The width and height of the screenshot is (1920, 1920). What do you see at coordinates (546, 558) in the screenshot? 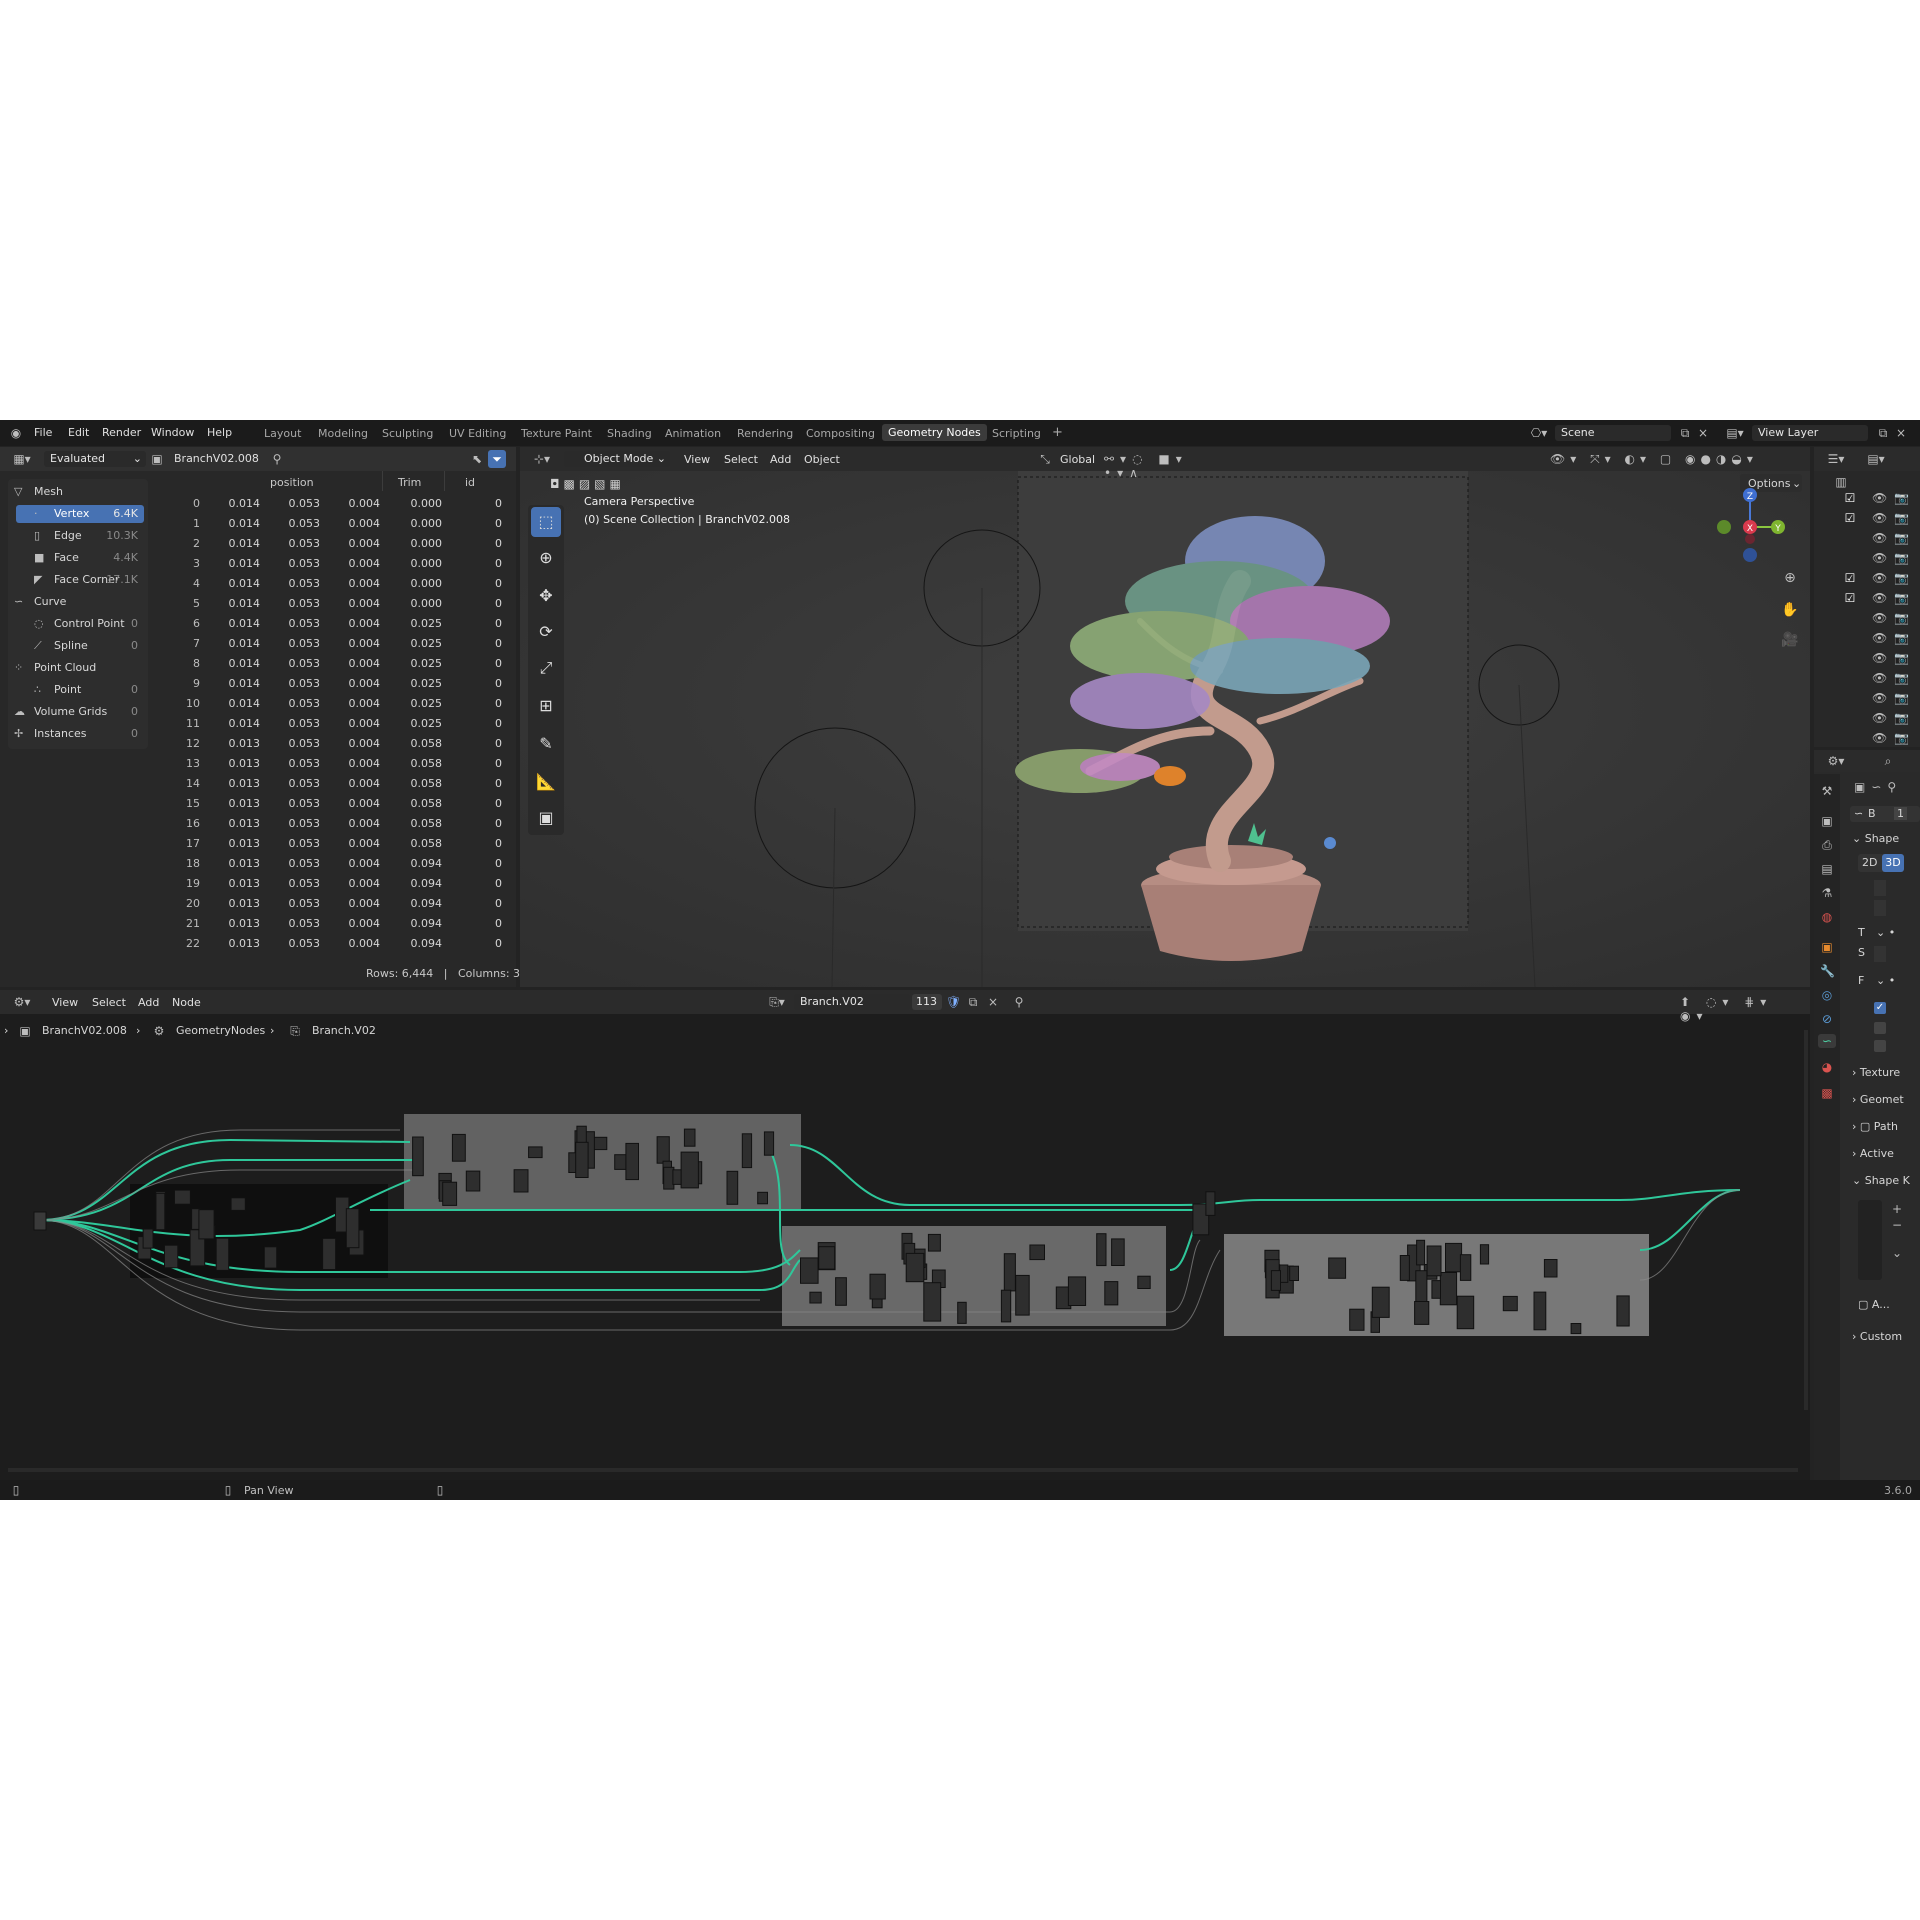
I see `cursor-tool-icon: ⊕` at bounding box center [546, 558].